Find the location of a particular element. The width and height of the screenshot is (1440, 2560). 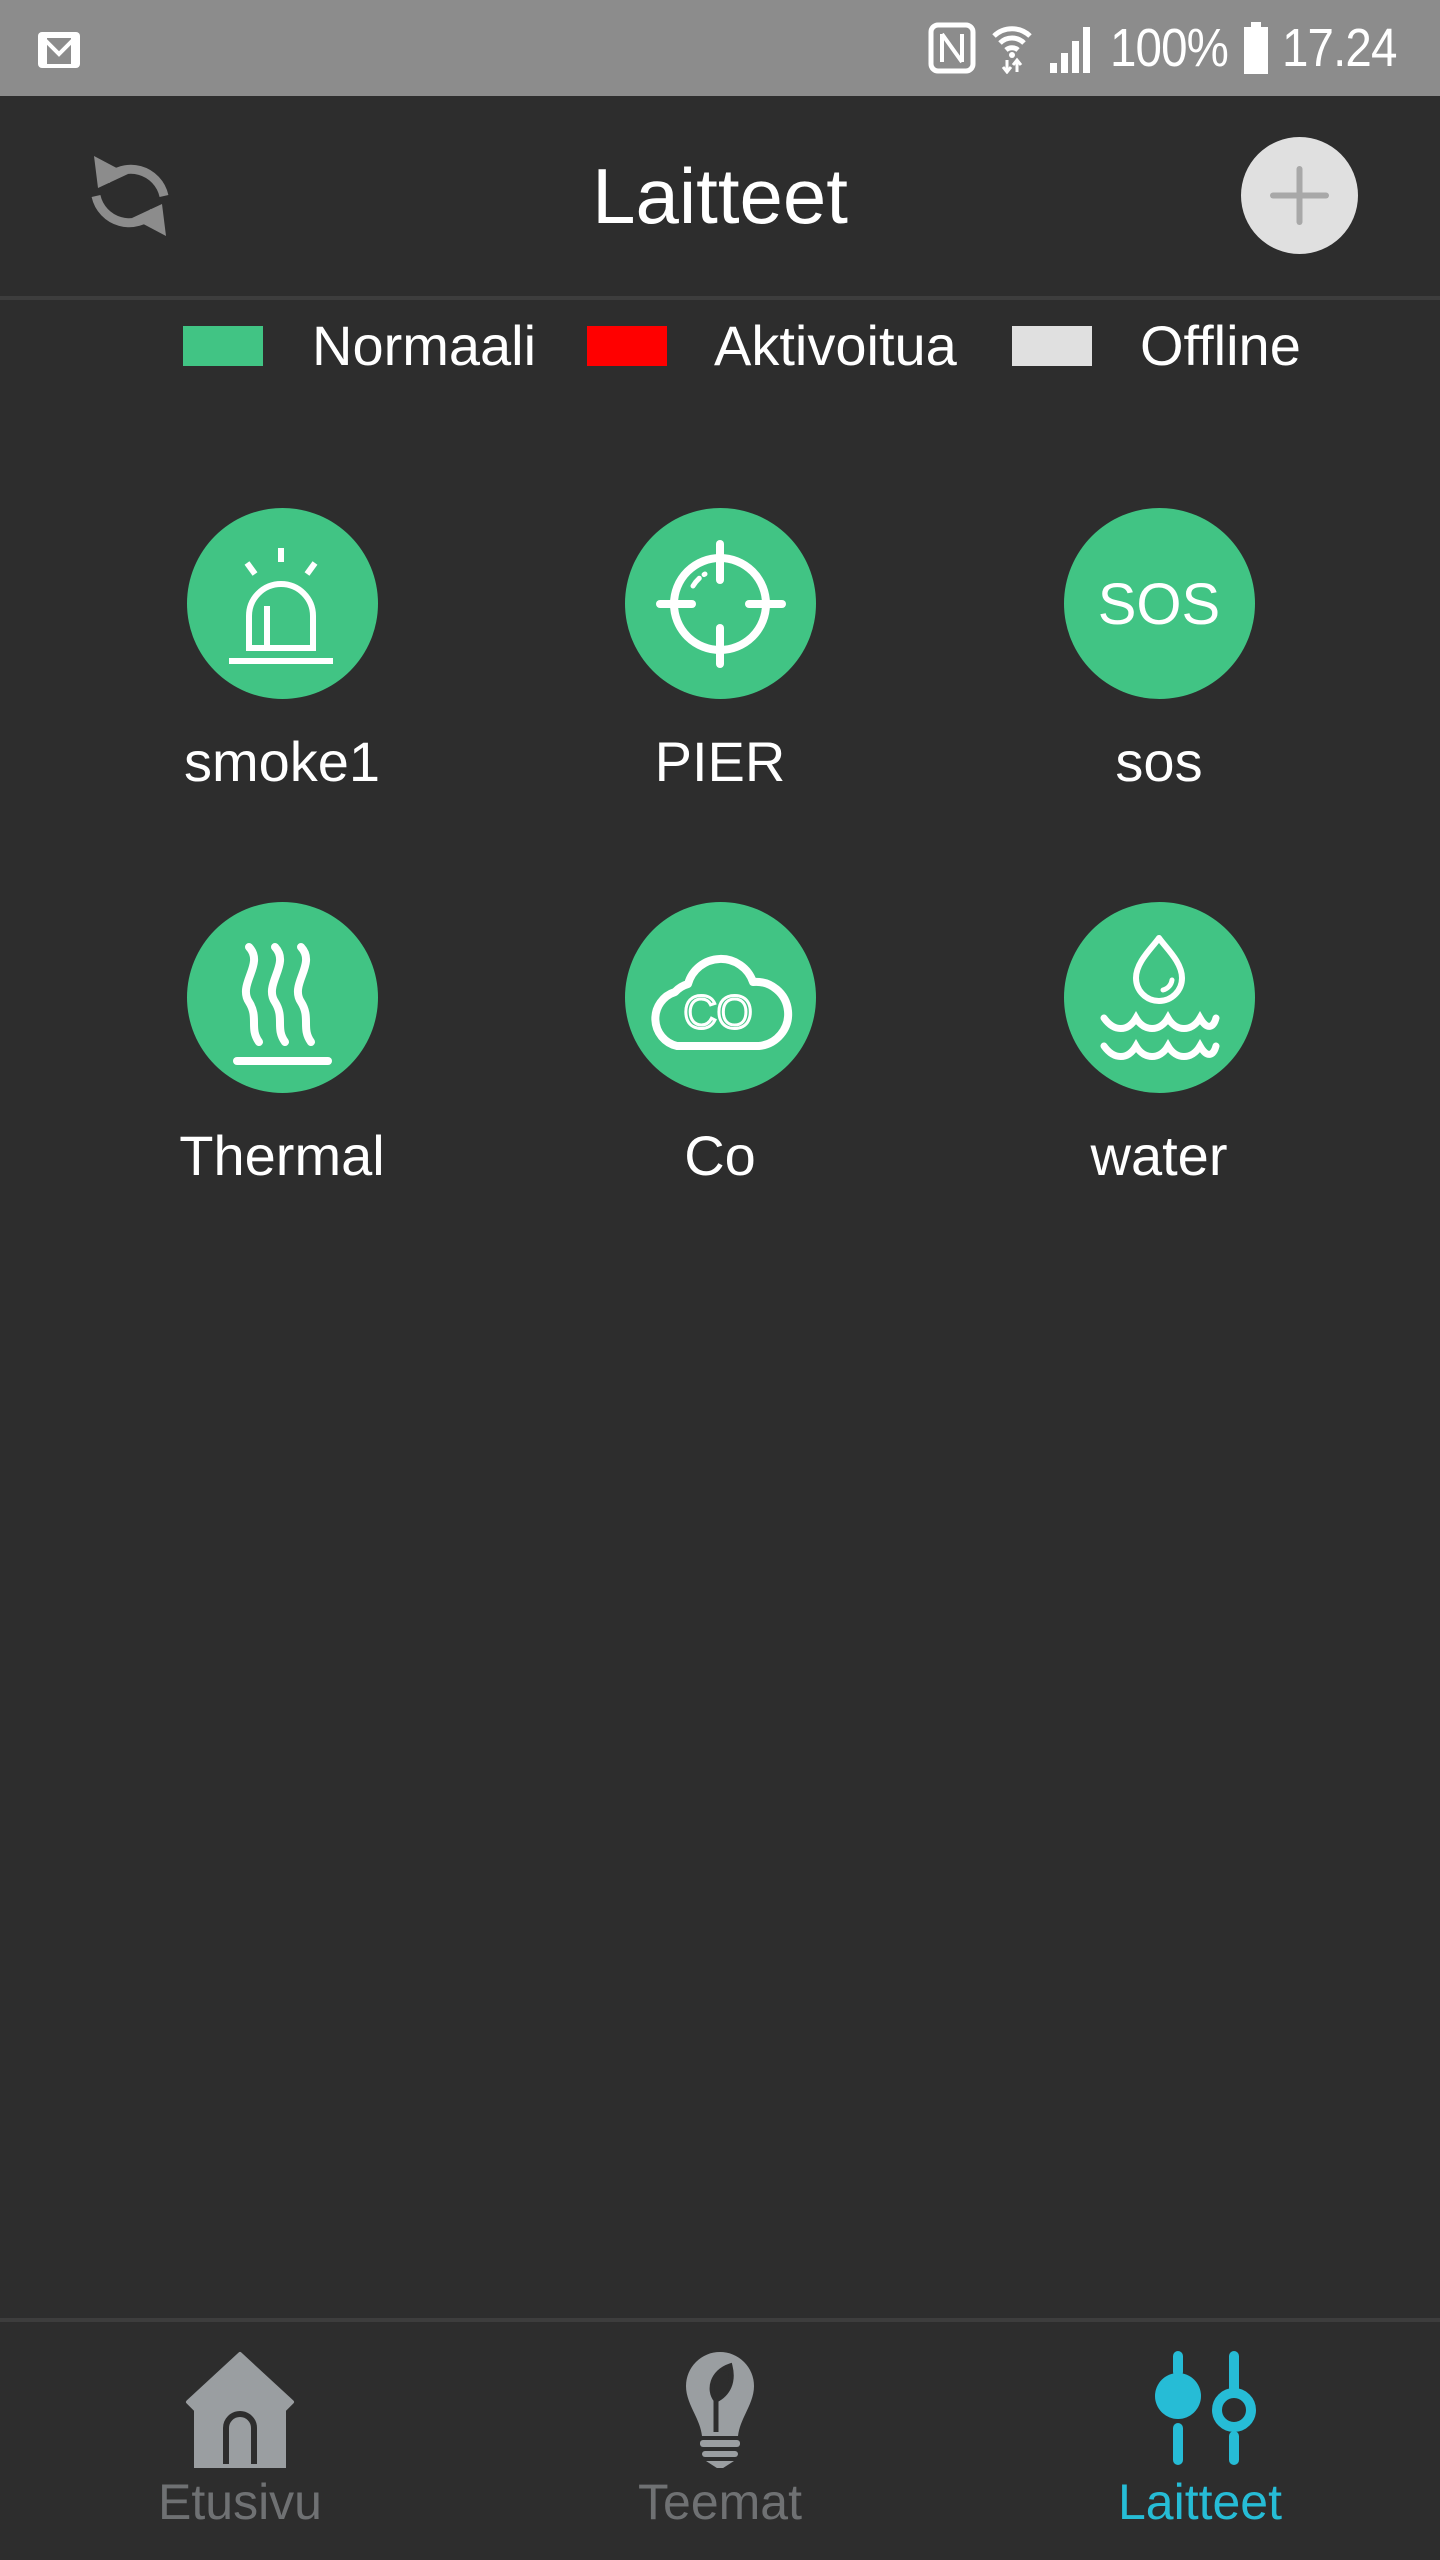

nav-item-etusivu: Etusivu is located at coordinates (240, 2441).